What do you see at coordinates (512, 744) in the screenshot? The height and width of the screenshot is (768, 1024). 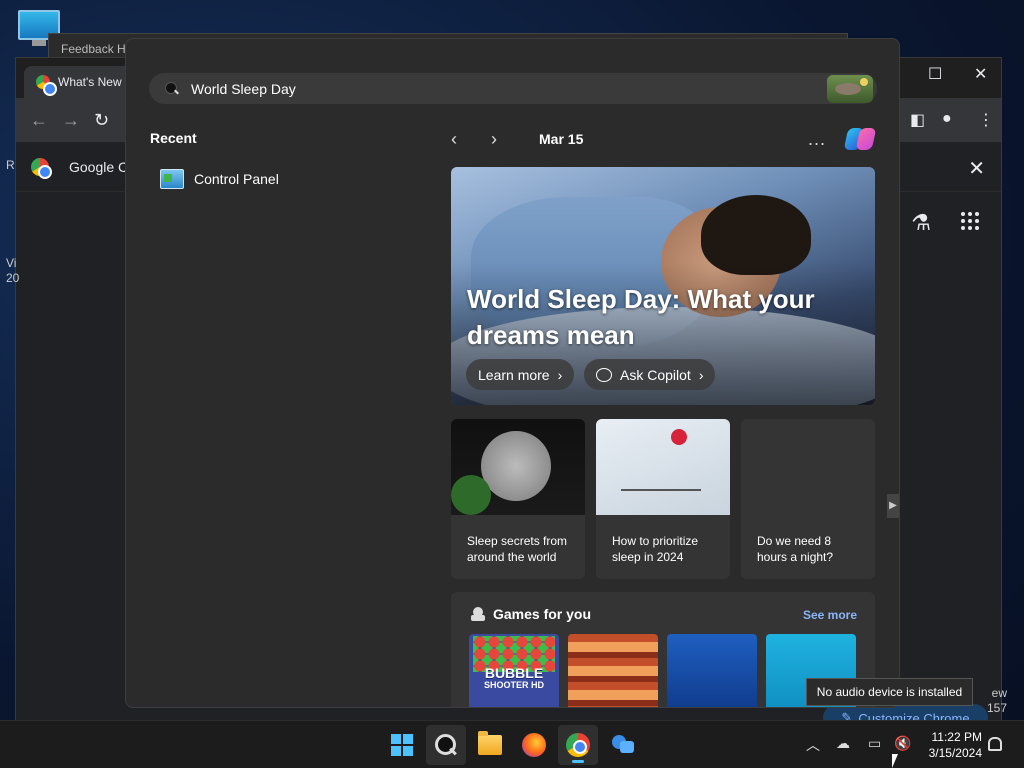 I see `taskbar: ︿ ☁ ▭ 🔇 11:22 PM 3/15/2024` at bounding box center [512, 744].